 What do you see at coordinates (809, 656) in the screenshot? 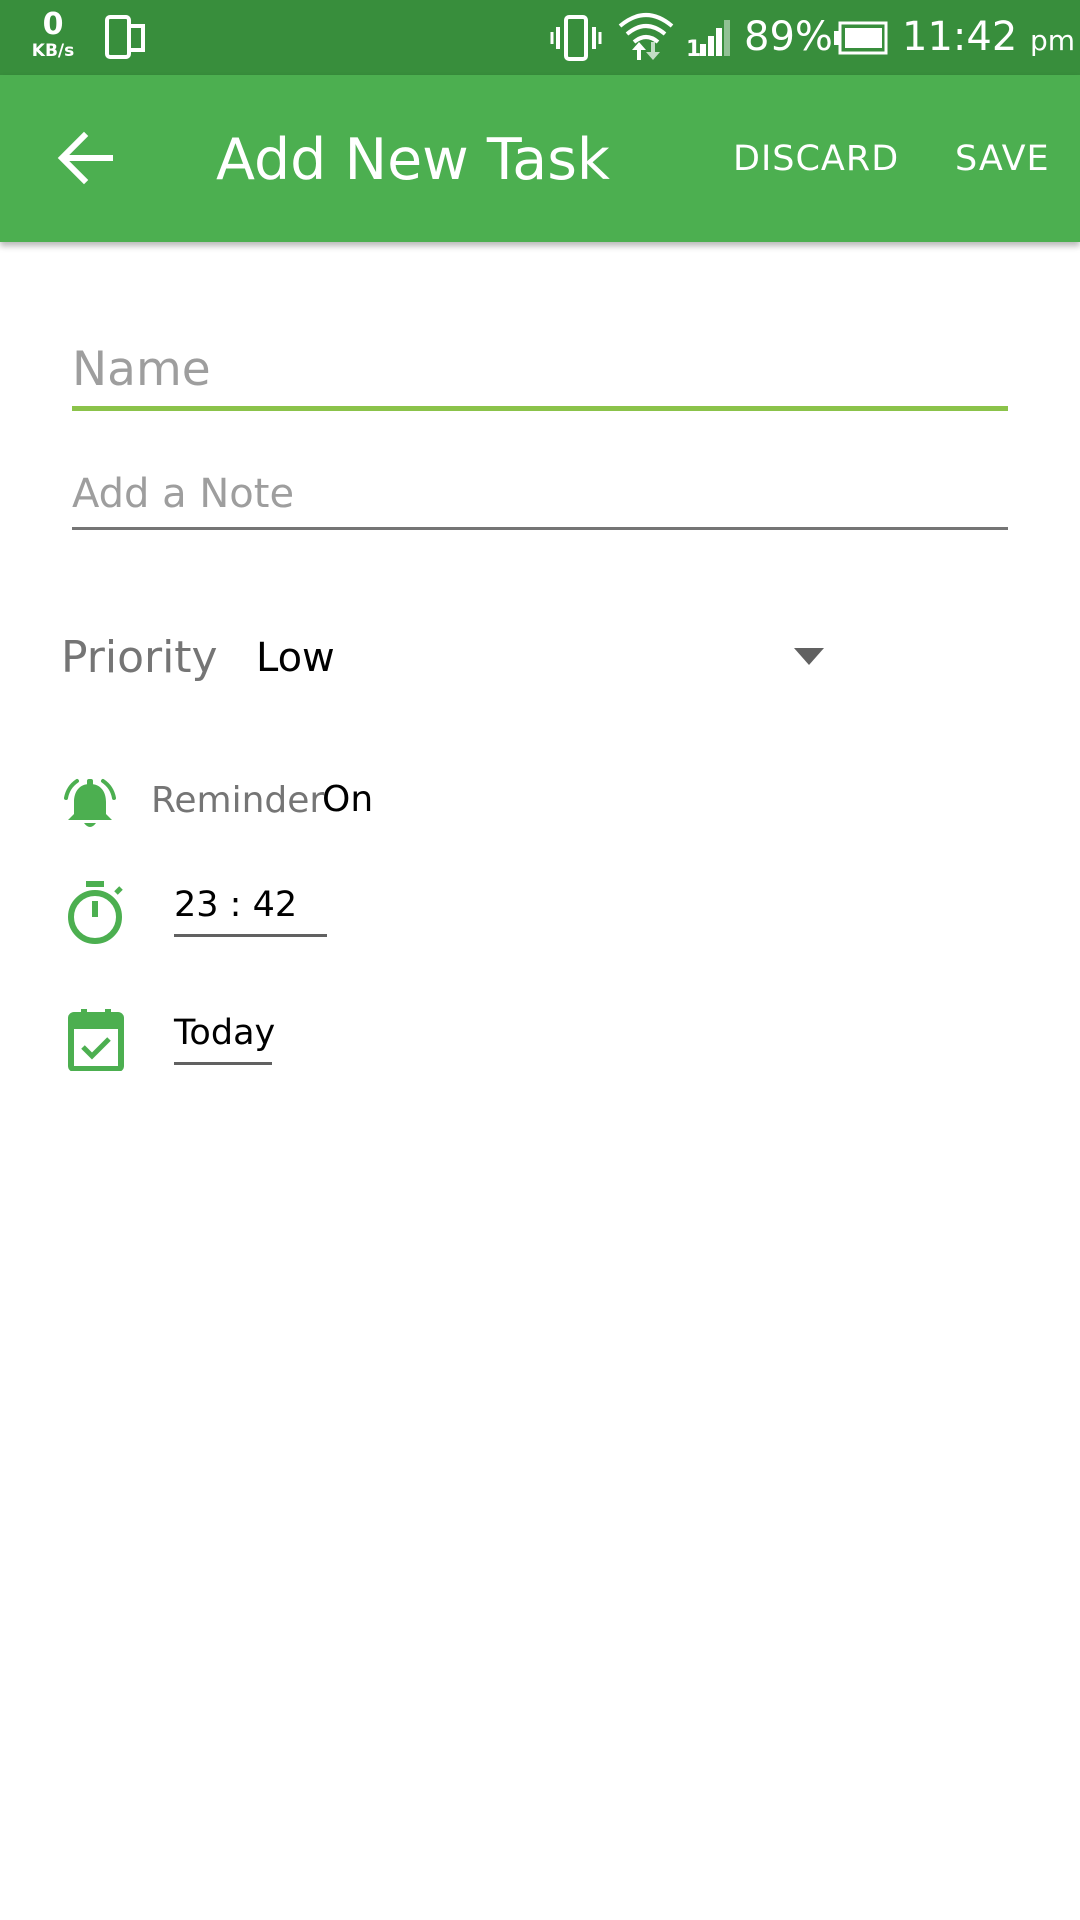
I see `dropdown-arrow-icon` at bounding box center [809, 656].